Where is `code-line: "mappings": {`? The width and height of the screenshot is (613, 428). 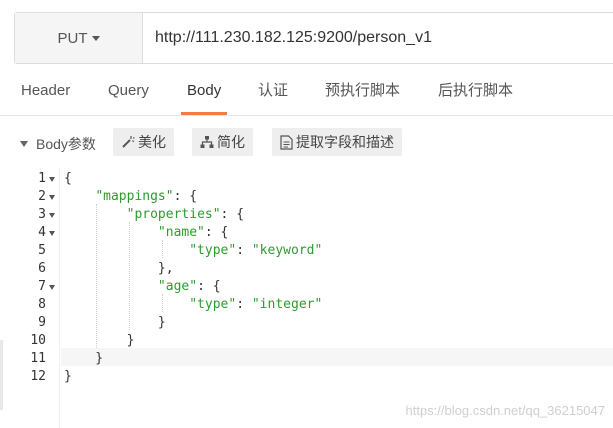
code-line: "mappings": { is located at coordinates (146, 196).